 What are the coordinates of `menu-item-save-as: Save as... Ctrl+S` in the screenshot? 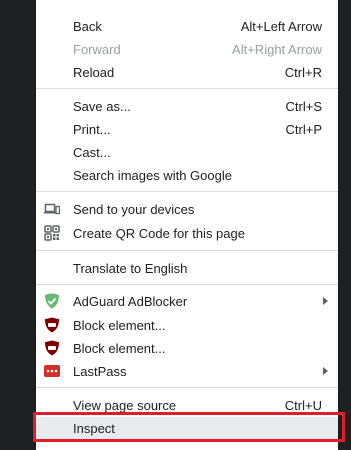 It's located at (187, 106).